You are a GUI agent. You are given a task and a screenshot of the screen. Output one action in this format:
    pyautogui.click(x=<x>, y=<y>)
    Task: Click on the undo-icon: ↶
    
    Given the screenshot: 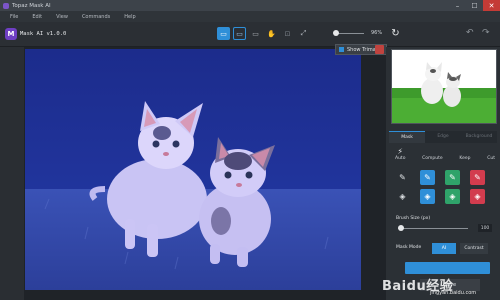 What is the action you would take?
    pyautogui.click(x=470, y=33)
    